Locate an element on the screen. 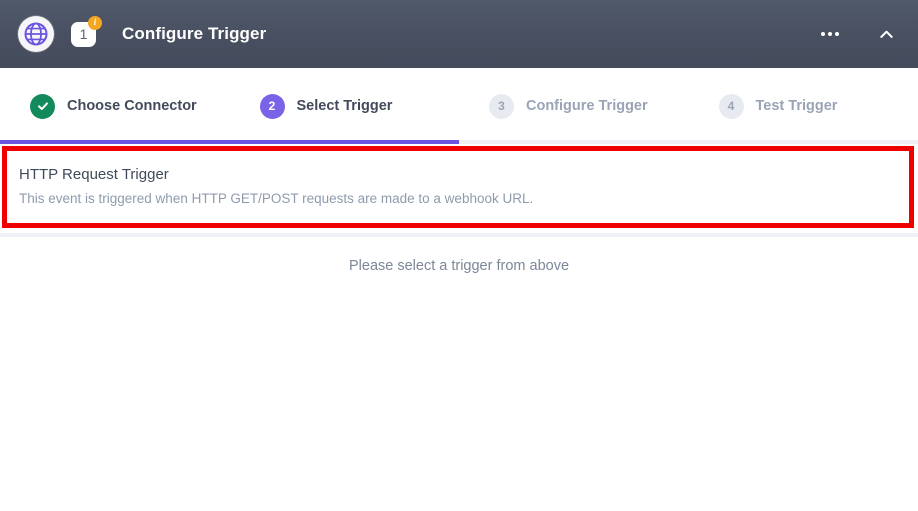 Image resolution: width=918 pixels, height=511 pixels. app-header: 1 i Configure Trigger is located at coordinates (459, 34).